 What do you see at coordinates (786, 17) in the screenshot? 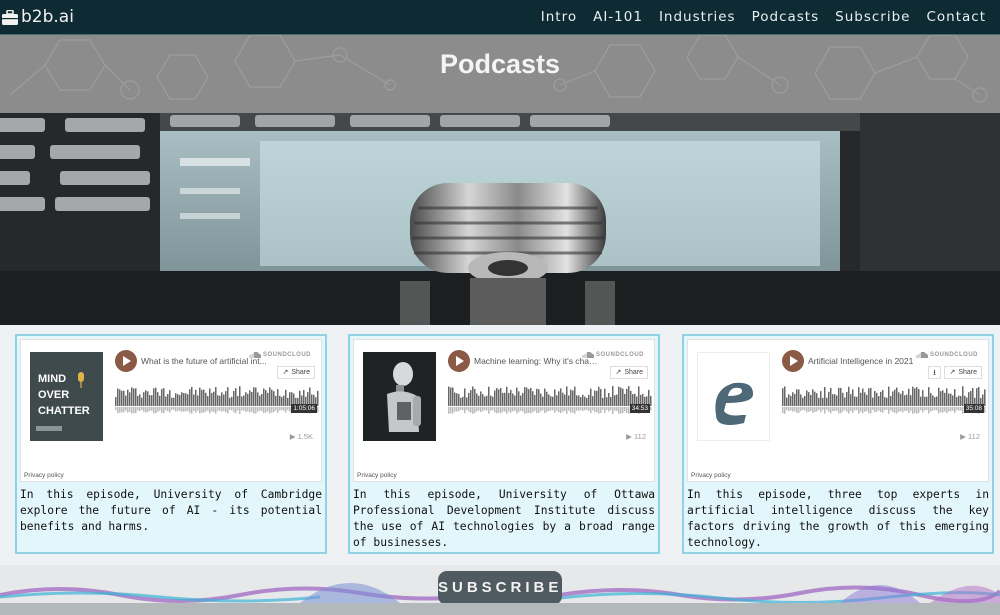
I see `nav-link-podcasts: Podcasts` at bounding box center [786, 17].